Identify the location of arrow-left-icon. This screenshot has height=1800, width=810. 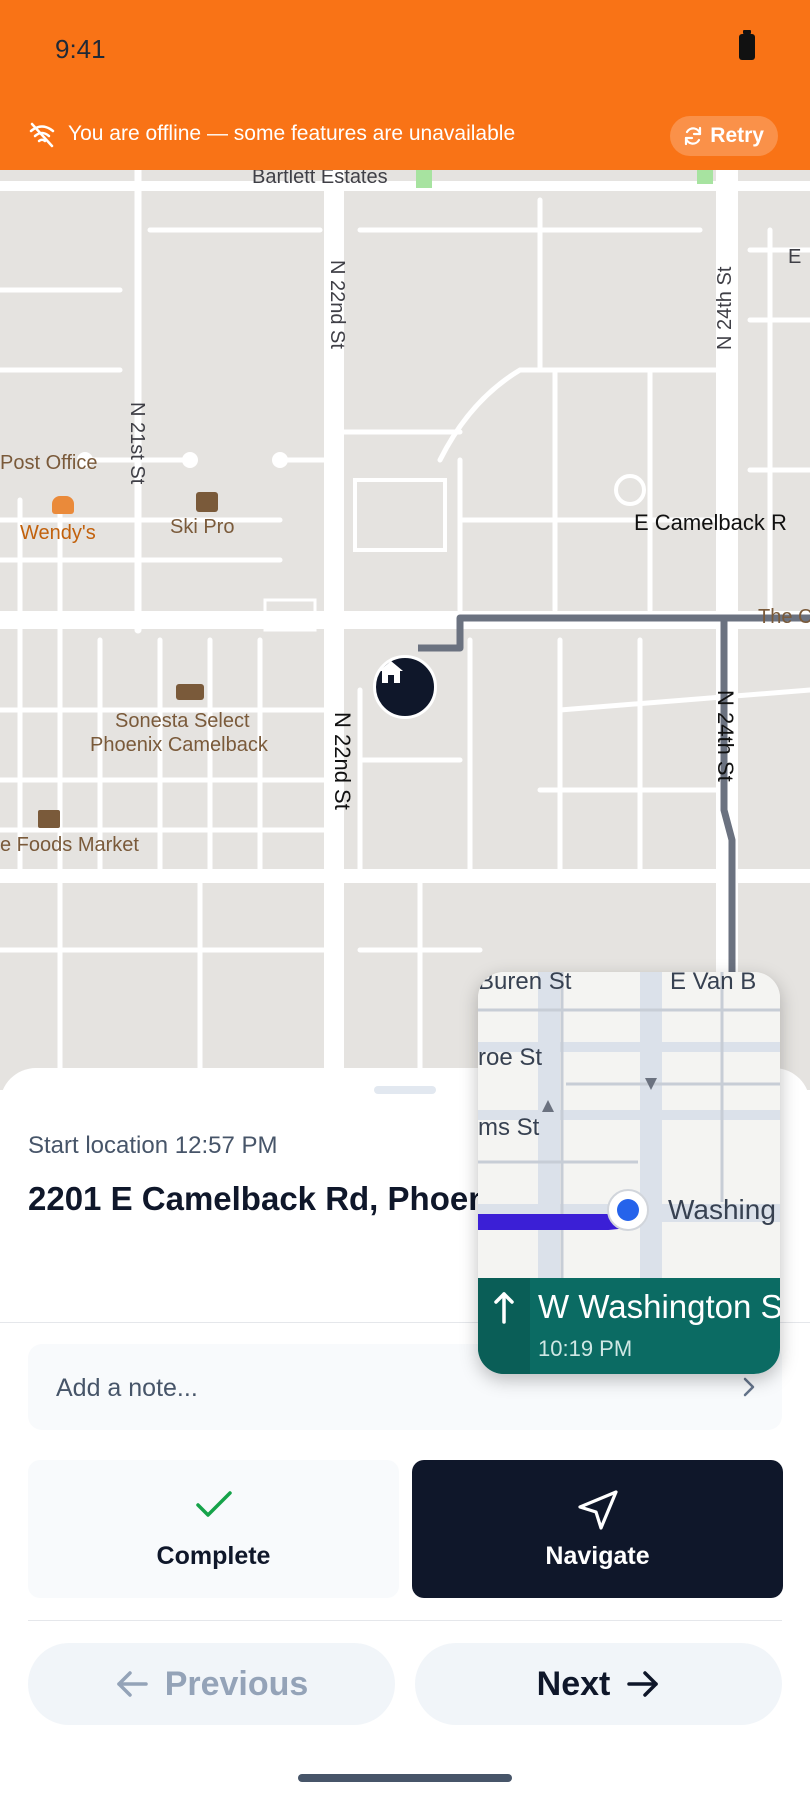
(132, 1684).